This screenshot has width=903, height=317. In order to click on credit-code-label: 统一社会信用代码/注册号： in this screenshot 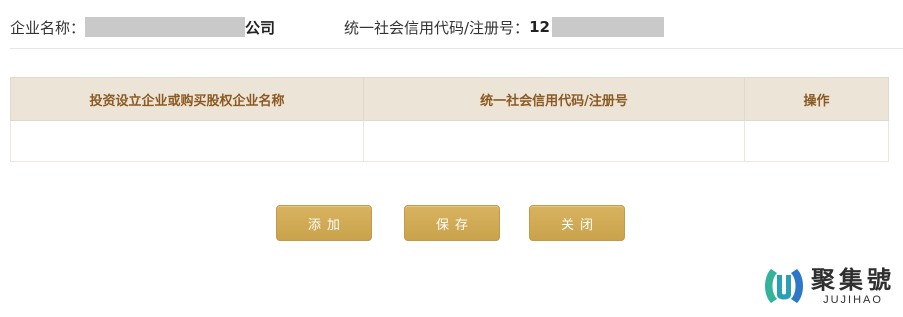, I will do `click(437, 27)`.